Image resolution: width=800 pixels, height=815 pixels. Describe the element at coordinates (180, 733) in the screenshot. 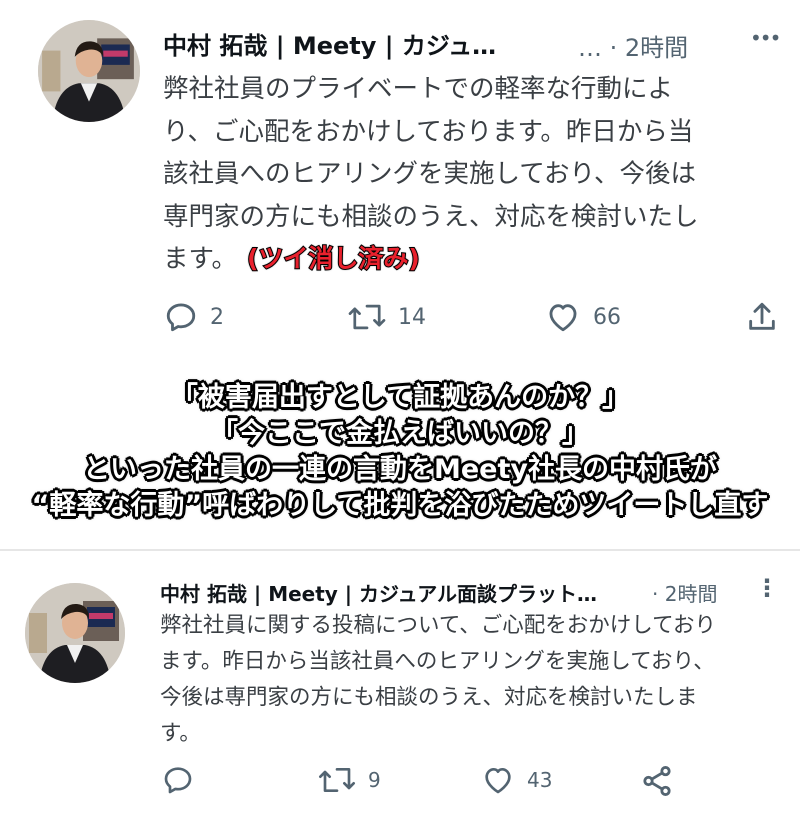

I see `tweet-line: す。` at that location.